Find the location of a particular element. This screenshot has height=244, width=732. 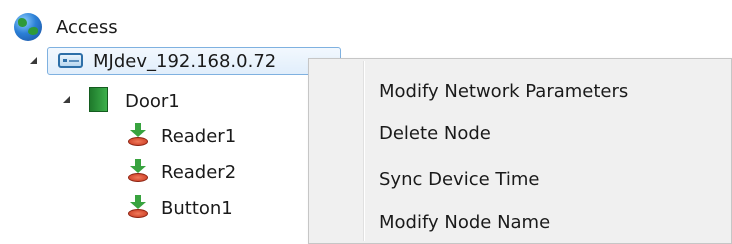

menu-item-label: Delete Node is located at coordinates (435, 133).